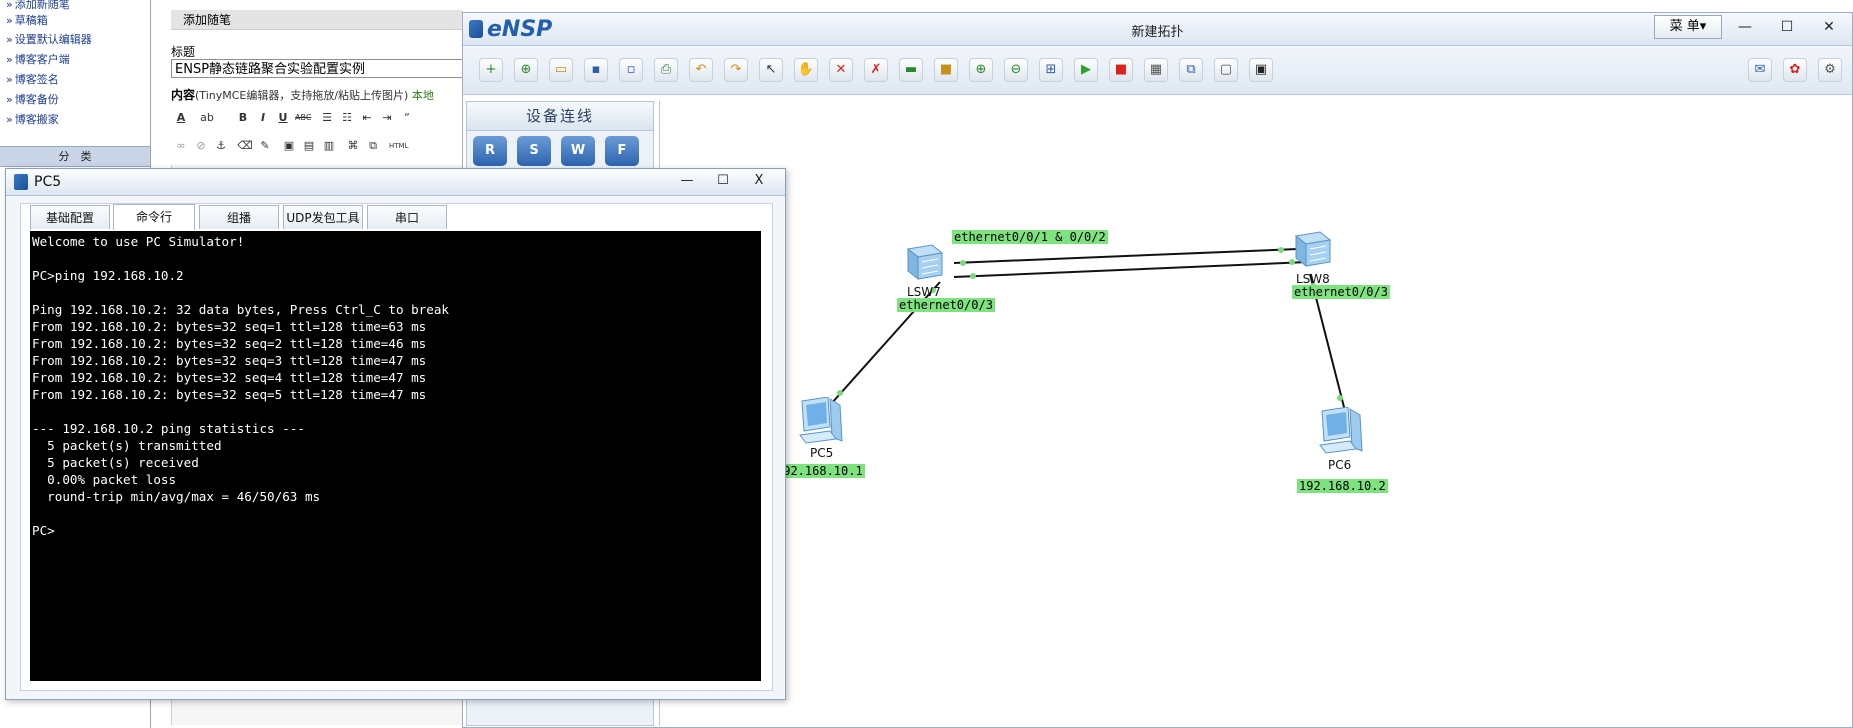 The image size is (1853, 728). Describe the element at coordinates (1341, 432) in the screenshot. I see `pc-node-pc6` at that location.